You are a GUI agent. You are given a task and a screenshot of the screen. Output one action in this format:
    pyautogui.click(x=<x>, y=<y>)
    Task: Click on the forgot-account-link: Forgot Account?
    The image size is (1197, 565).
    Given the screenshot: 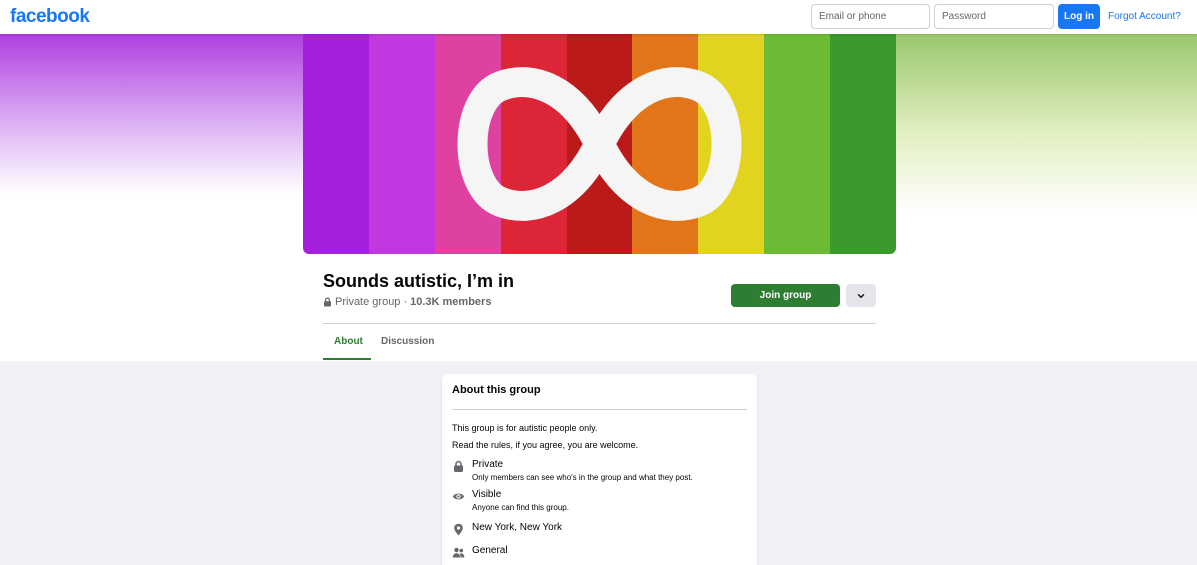 What is the action you would take?
    pyautogui.click(x=1144, y=16)
    